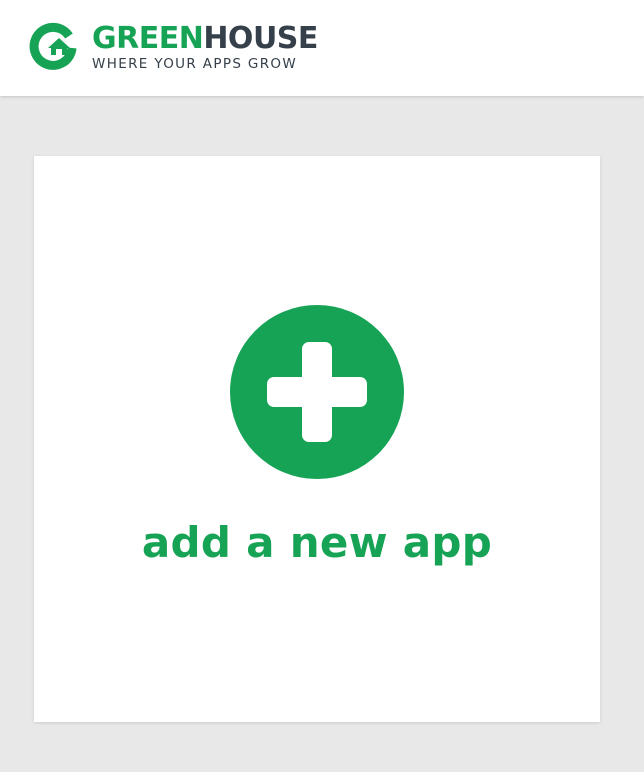 Image resolution: width=644 pixels, height=772 pixels. Describe the element at coordinates (195, 63) in the screenshot. I see `brand-tagline: WHERE YOUR APPS GROW` at that location.